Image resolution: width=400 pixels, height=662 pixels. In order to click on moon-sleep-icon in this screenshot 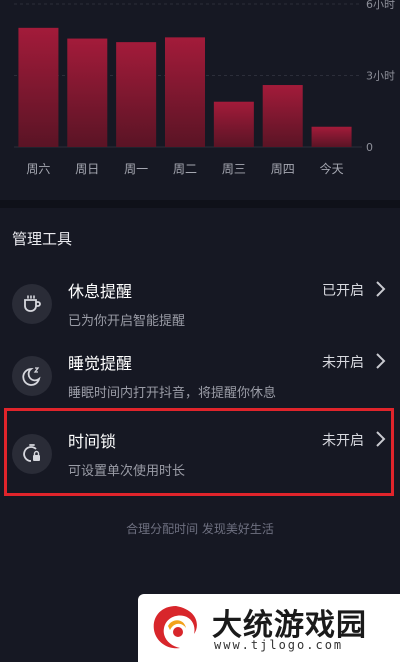, I will do `click(32, 376)`.